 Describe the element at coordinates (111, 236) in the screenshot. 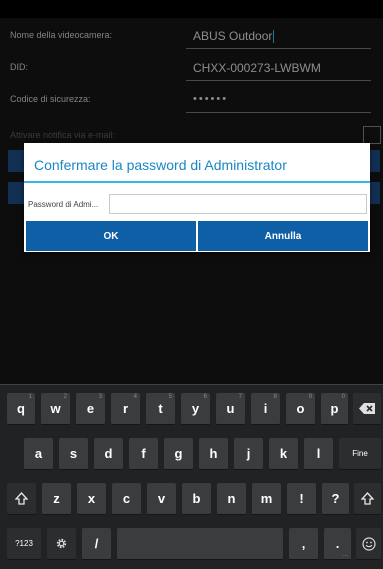

I see `ok-button: OK` at that location.